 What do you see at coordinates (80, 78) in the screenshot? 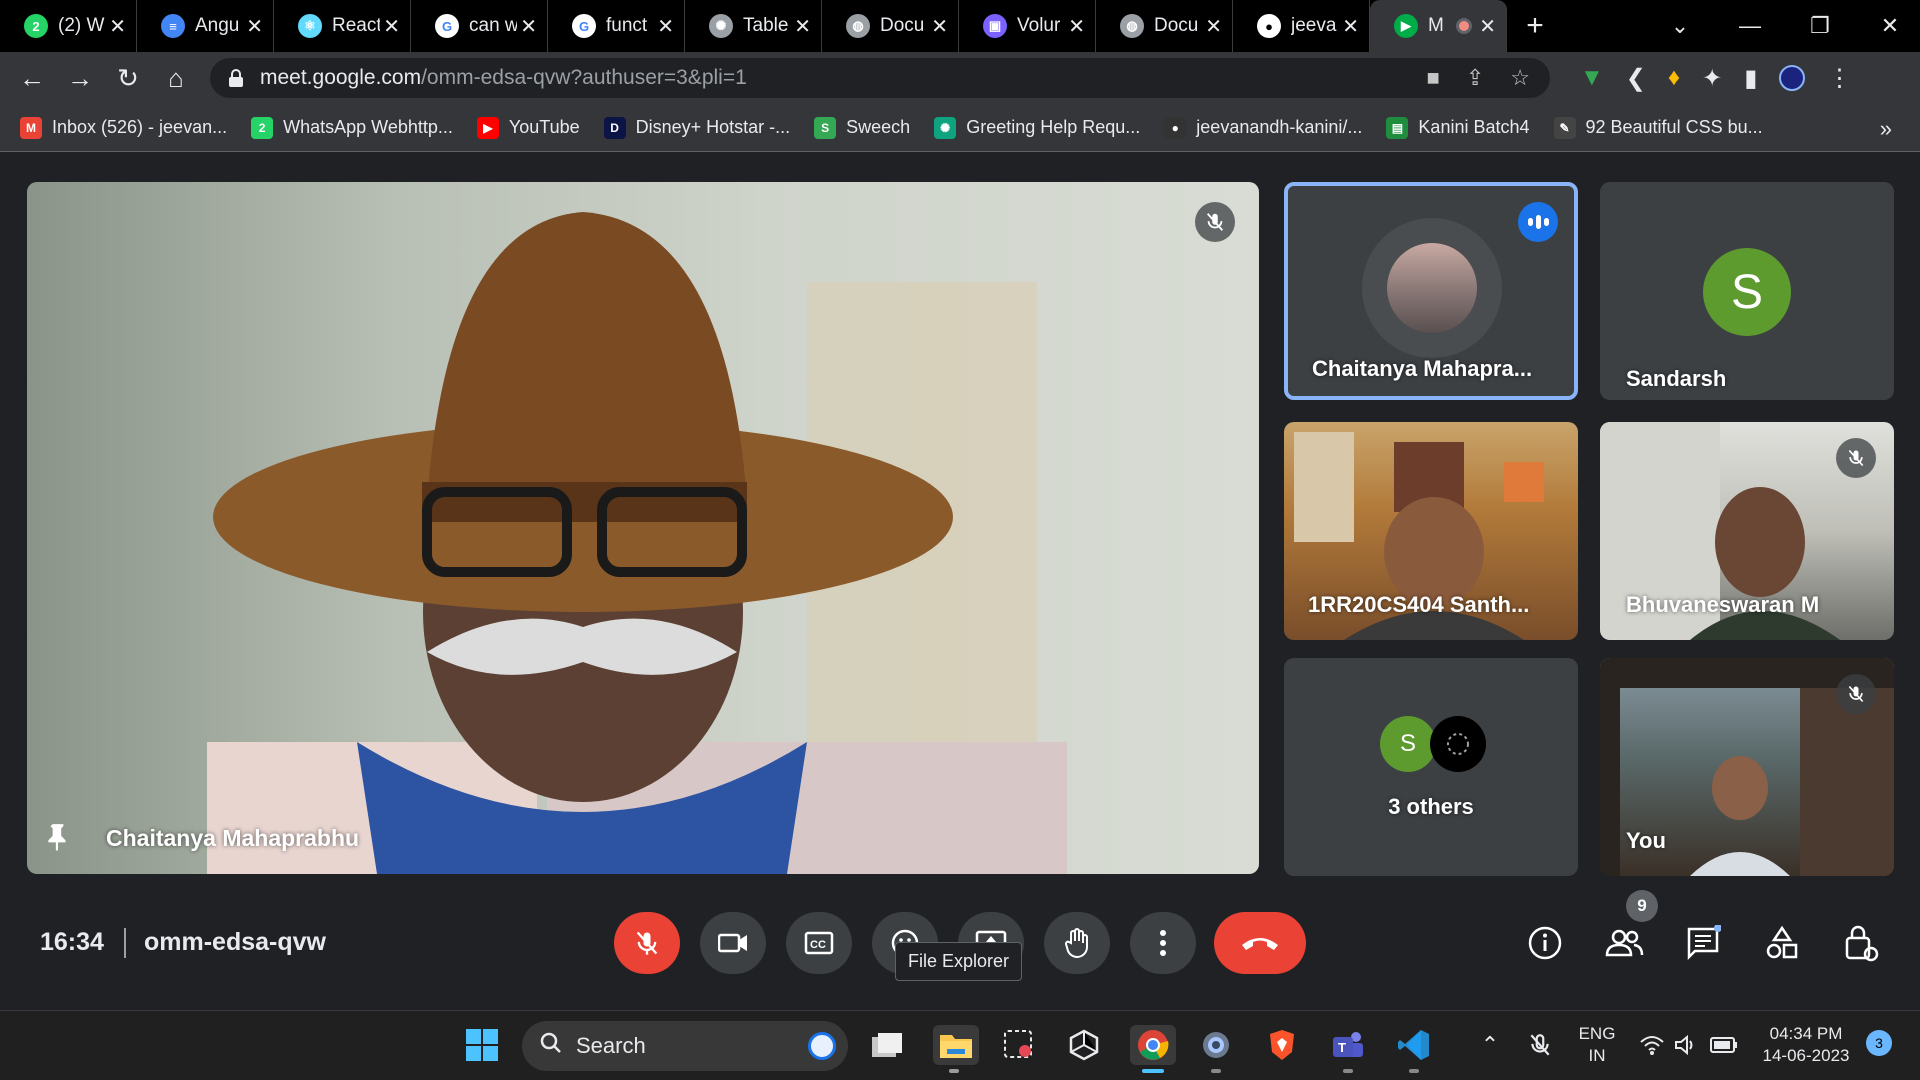
I see `forward-icon: →` at bounding box center [80, 78].